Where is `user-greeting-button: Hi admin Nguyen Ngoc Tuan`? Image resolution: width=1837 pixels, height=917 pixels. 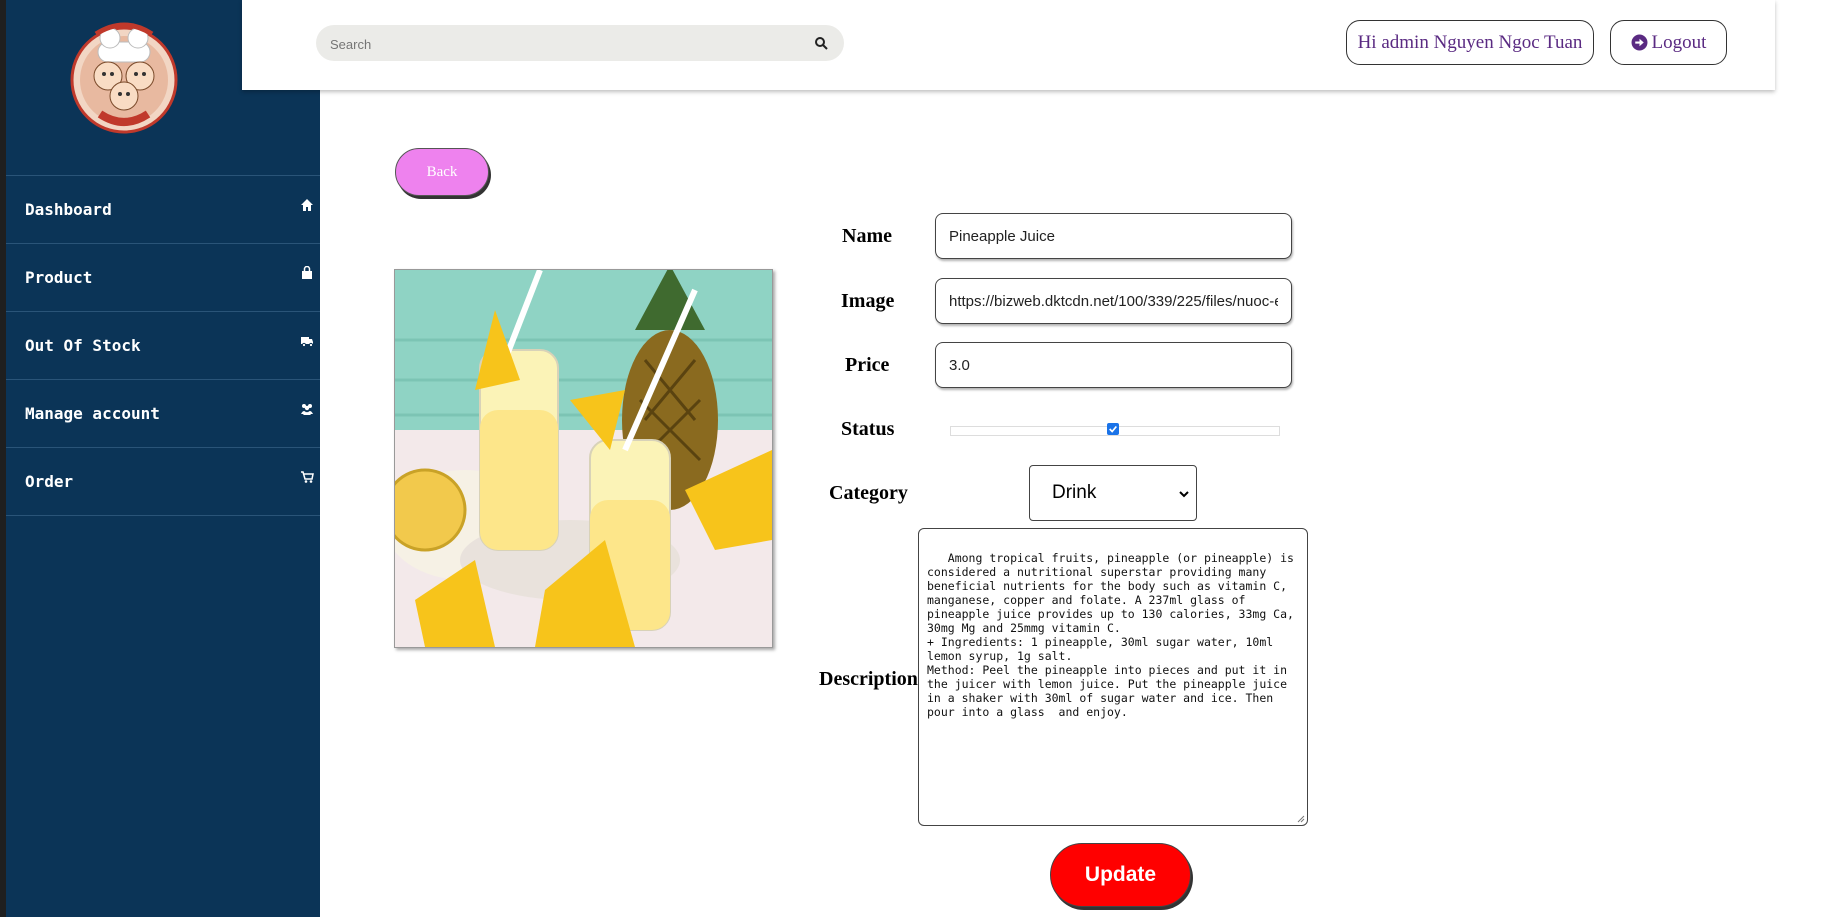 user-greeting-button: Hi admin Nguyen Ngoc Tuan is located at coordinates (1470, 42).